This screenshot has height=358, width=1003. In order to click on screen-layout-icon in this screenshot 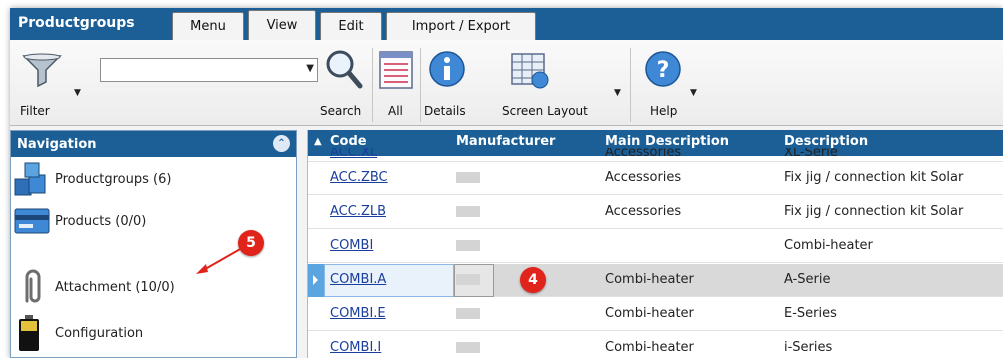, I will do `click(530, 70)`.